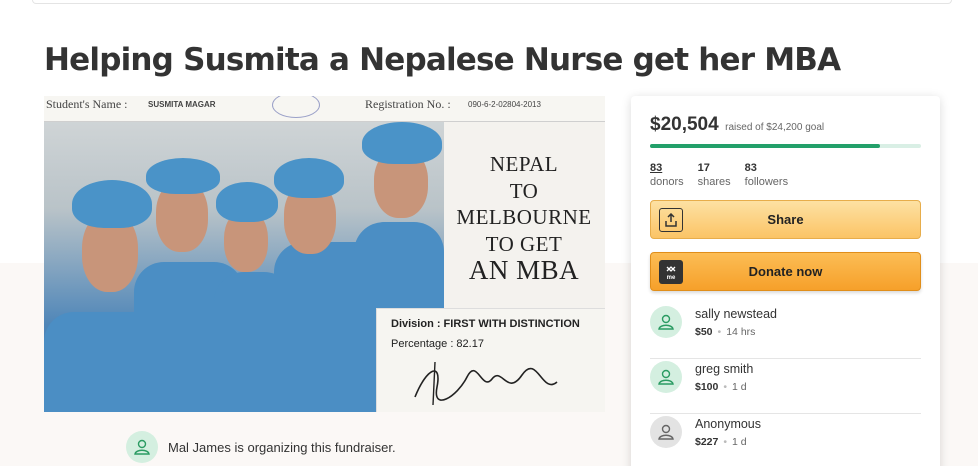 This screenshot has height=466, width=978. I want to click on donation-time: 14 hrs, so click(741, 332).